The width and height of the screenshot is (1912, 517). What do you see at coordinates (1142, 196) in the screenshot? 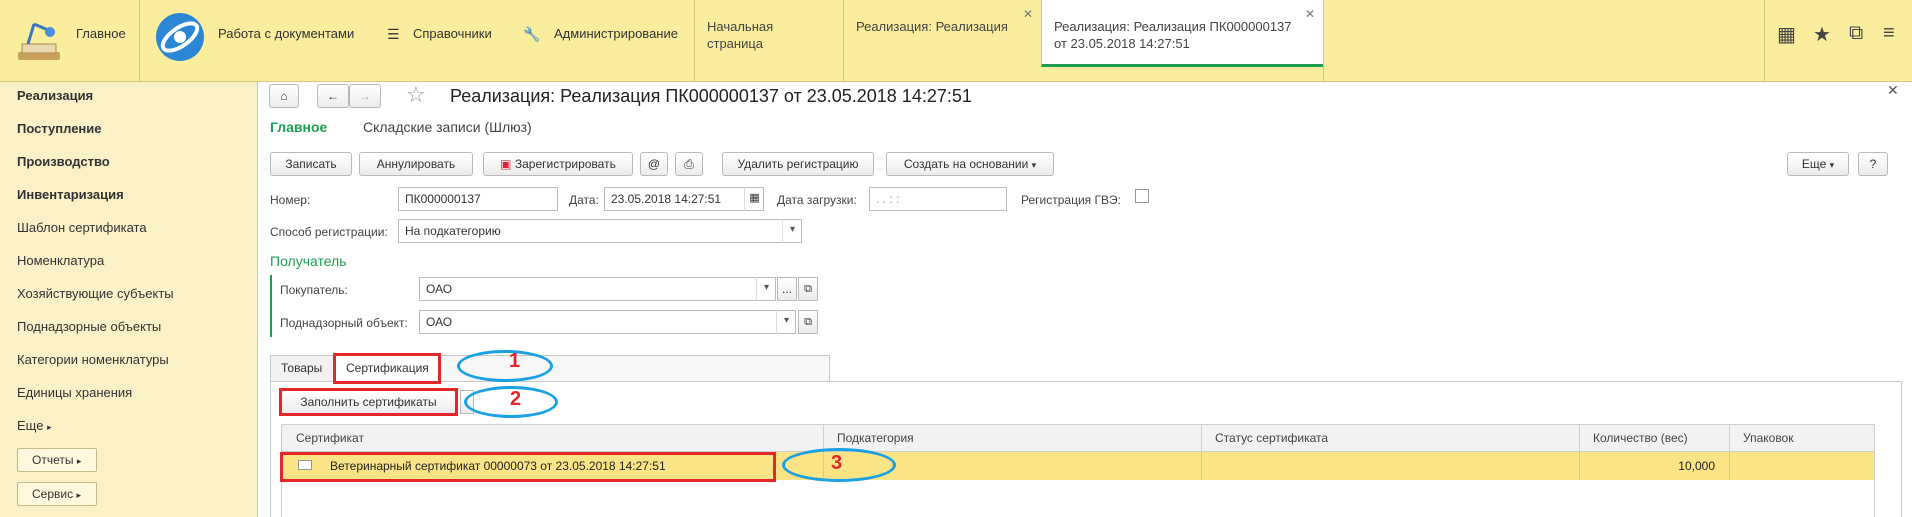
I see `gve-registration-checkbox` at bounding box center [1142, 196].